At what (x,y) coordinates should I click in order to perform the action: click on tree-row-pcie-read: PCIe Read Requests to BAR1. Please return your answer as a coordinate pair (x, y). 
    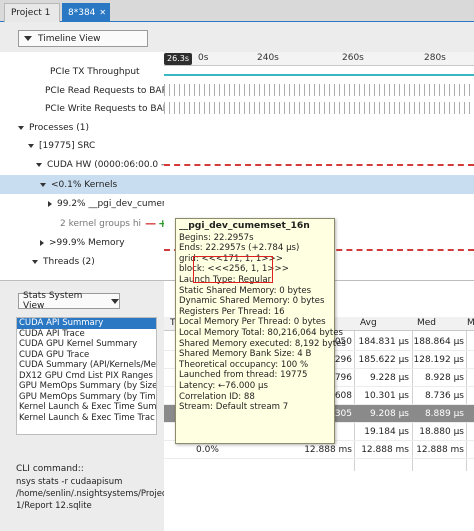
    Looking at the image, I should click on (82, 90).